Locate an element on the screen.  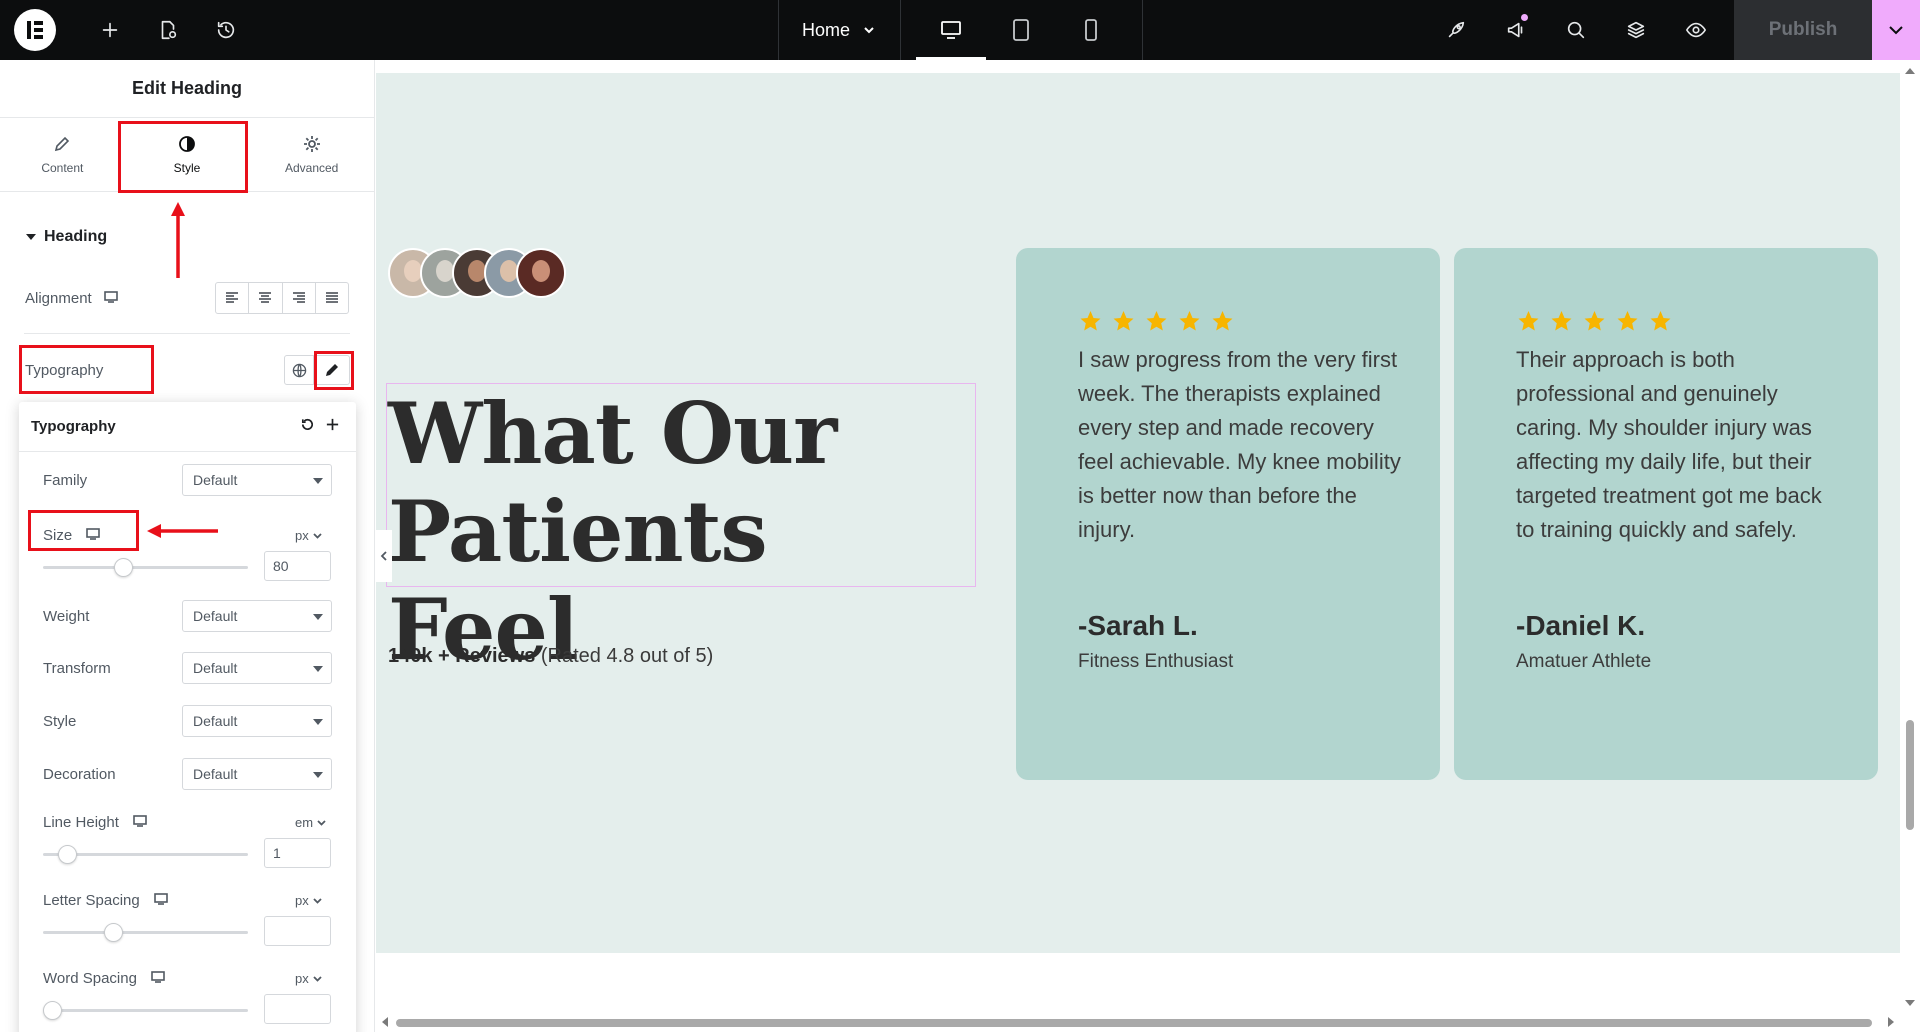
letter-spacing-slider-handle is located at coordinates (114, 932).